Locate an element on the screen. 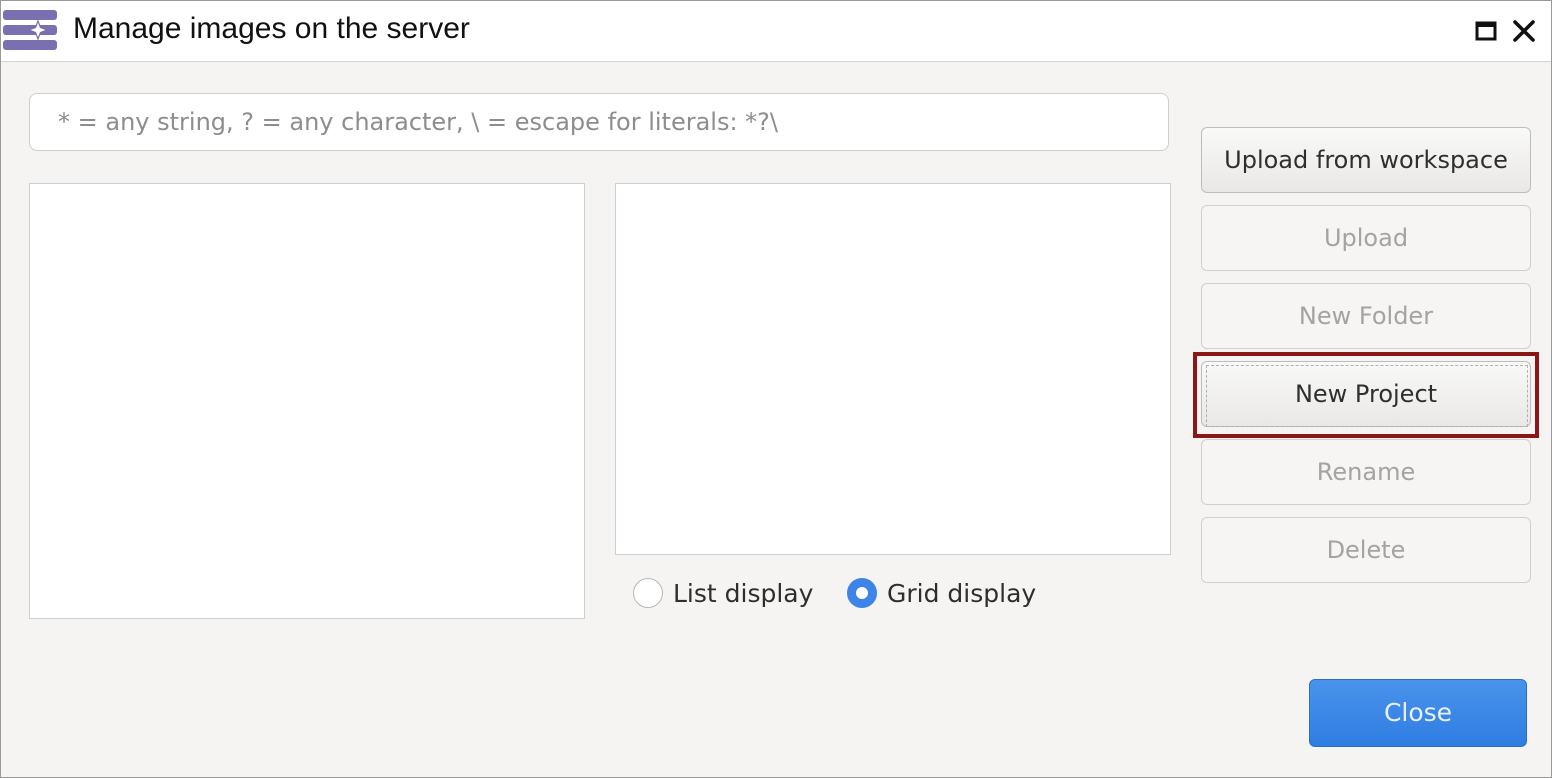  list-display-label: List display is located at coordinates (743, 593).